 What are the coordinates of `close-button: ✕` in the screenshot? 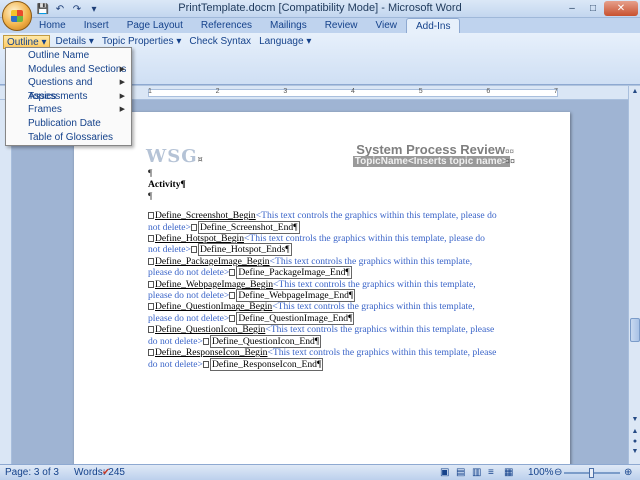 It's located at (621, 8).